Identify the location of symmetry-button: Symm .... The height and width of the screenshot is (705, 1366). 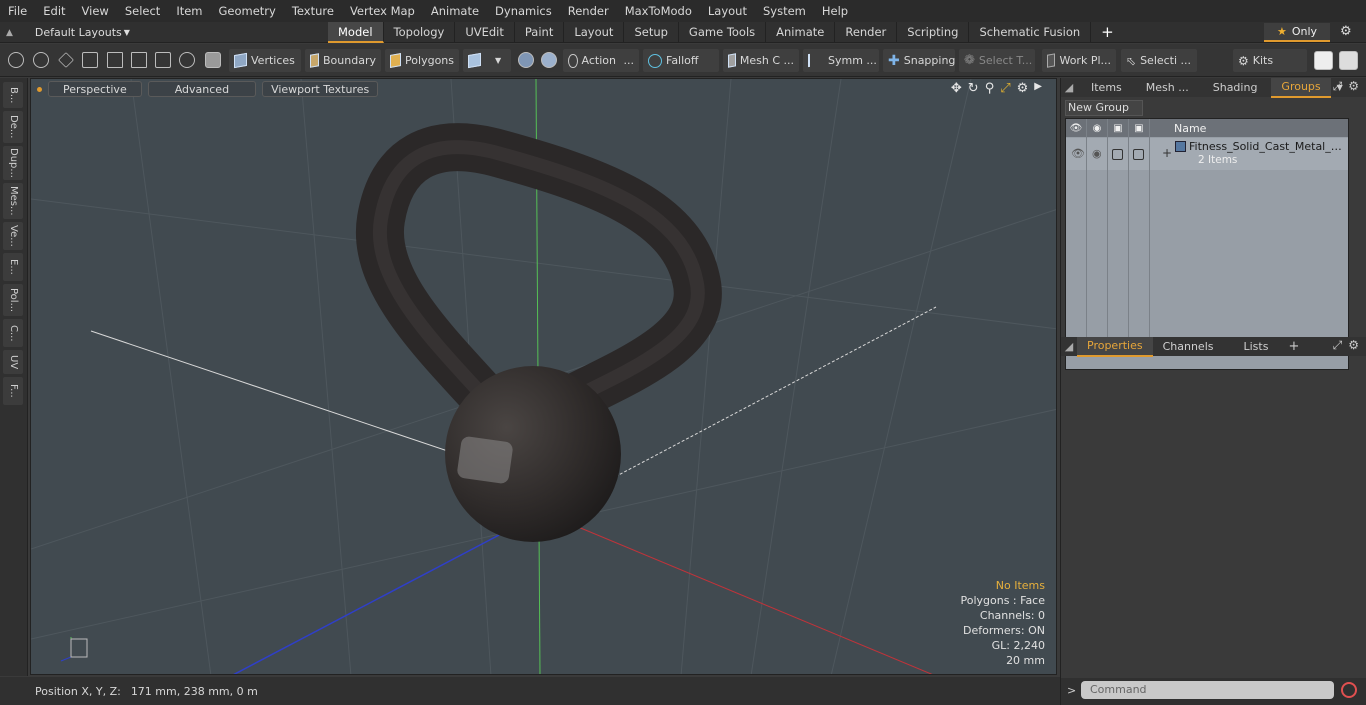
(841, 60).